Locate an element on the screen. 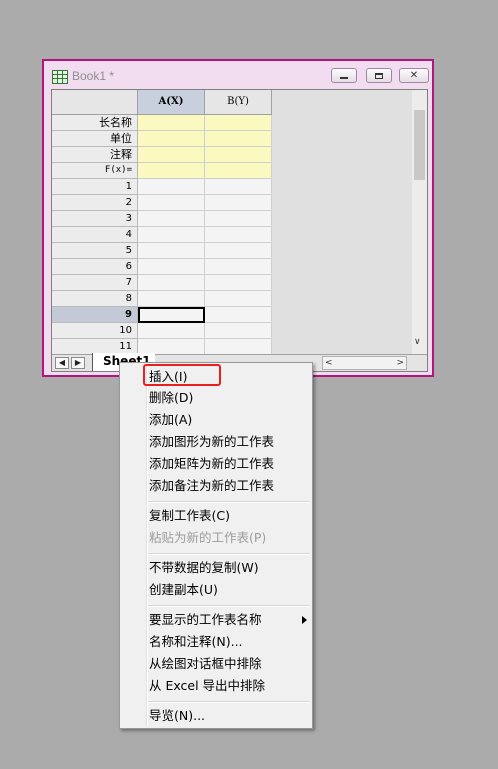 This screenshot has width=498, height=769. minimize-button is located at coordinates (344, 75).